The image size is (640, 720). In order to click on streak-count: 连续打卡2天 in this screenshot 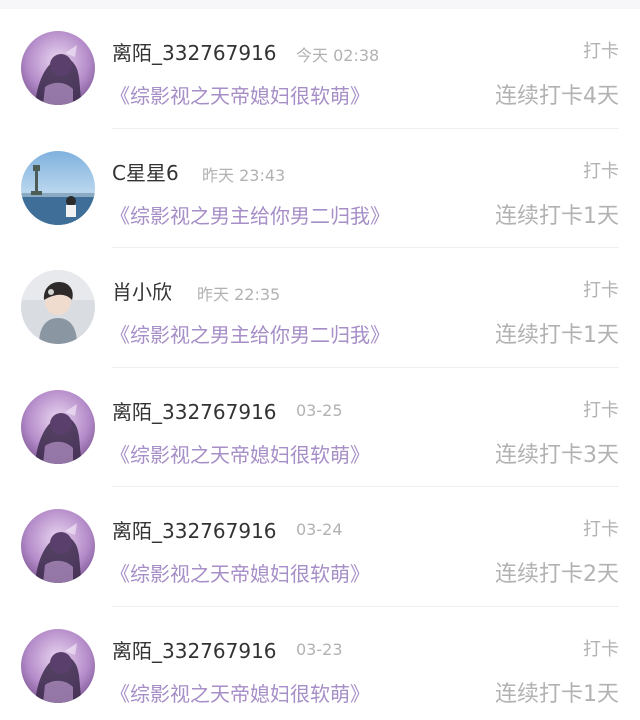, I will do `click(557, 574)`.